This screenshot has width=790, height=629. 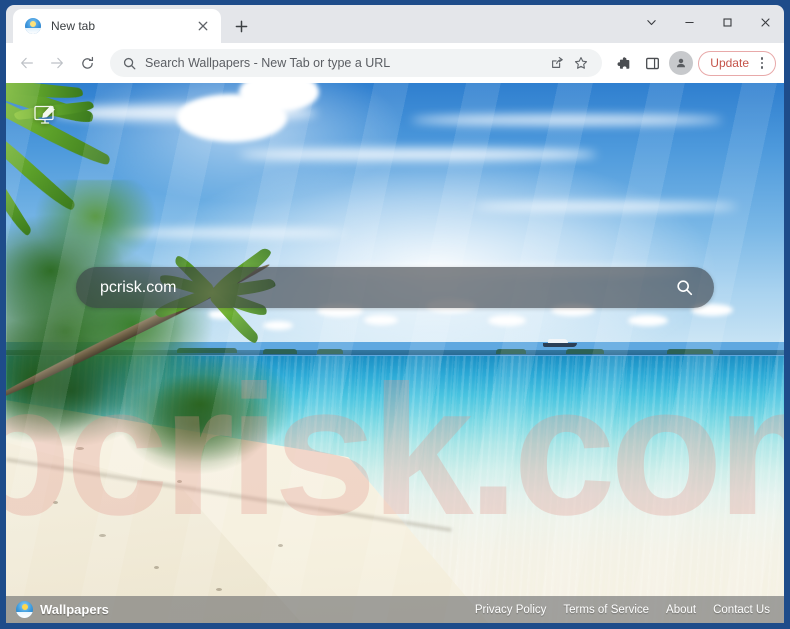 I want to click on magnifier-icon, so click(x=684, y=288).